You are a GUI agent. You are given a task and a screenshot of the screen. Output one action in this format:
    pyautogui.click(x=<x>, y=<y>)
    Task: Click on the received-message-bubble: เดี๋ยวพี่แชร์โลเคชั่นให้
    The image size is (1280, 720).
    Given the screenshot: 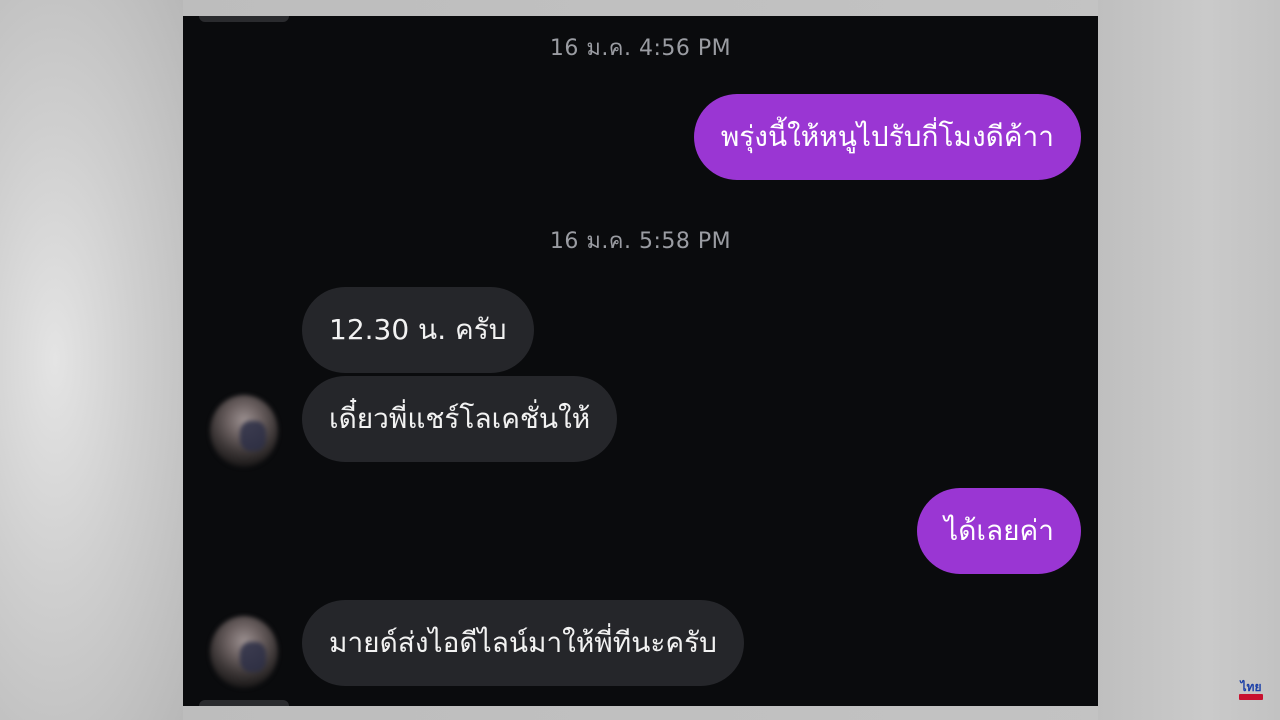 What is the action you would take?
    pyautogui.click(x=460, y=419)
    